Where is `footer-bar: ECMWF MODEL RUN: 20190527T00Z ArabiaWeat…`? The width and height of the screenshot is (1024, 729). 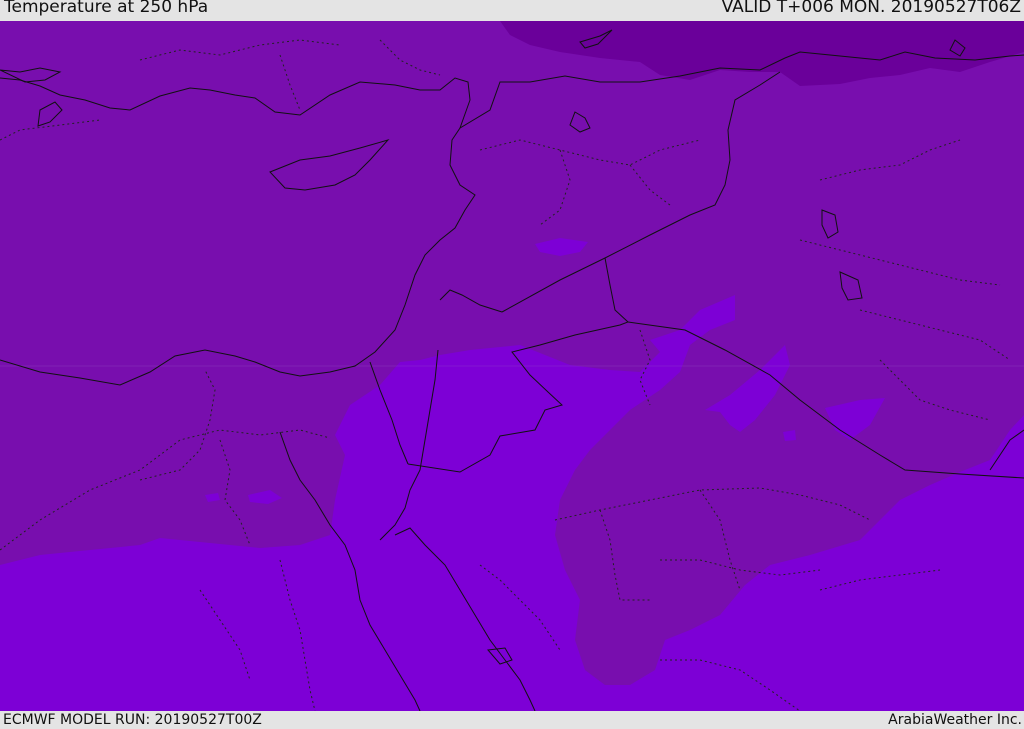
footer-bar: ECMWF MODEL RUN: 20190527T00Z ArabiaWeat… is located at coordinates (512, 720).